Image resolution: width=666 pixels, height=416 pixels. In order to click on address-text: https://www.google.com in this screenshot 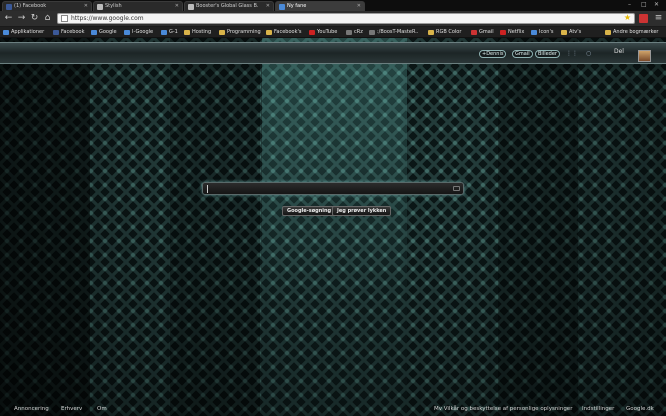, I will do `click(107, 18)`.